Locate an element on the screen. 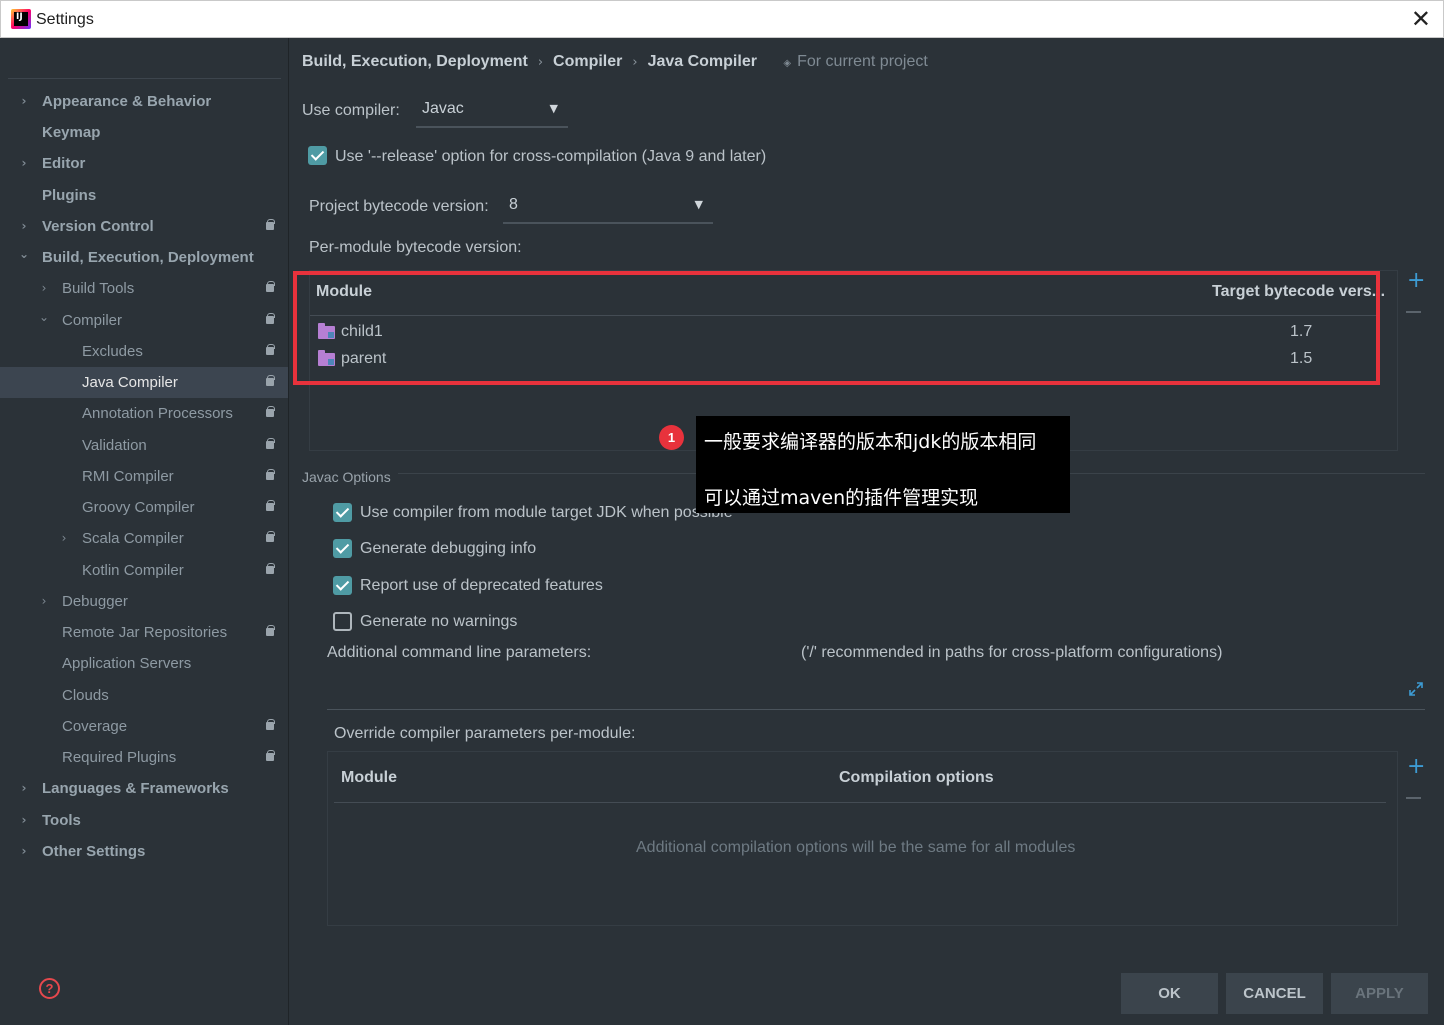  annotation-tooltip: 一般要求编译器的版本和jdk的版本相同 可以通过maven的插件管理实现 is located at coordinates (883, 464).